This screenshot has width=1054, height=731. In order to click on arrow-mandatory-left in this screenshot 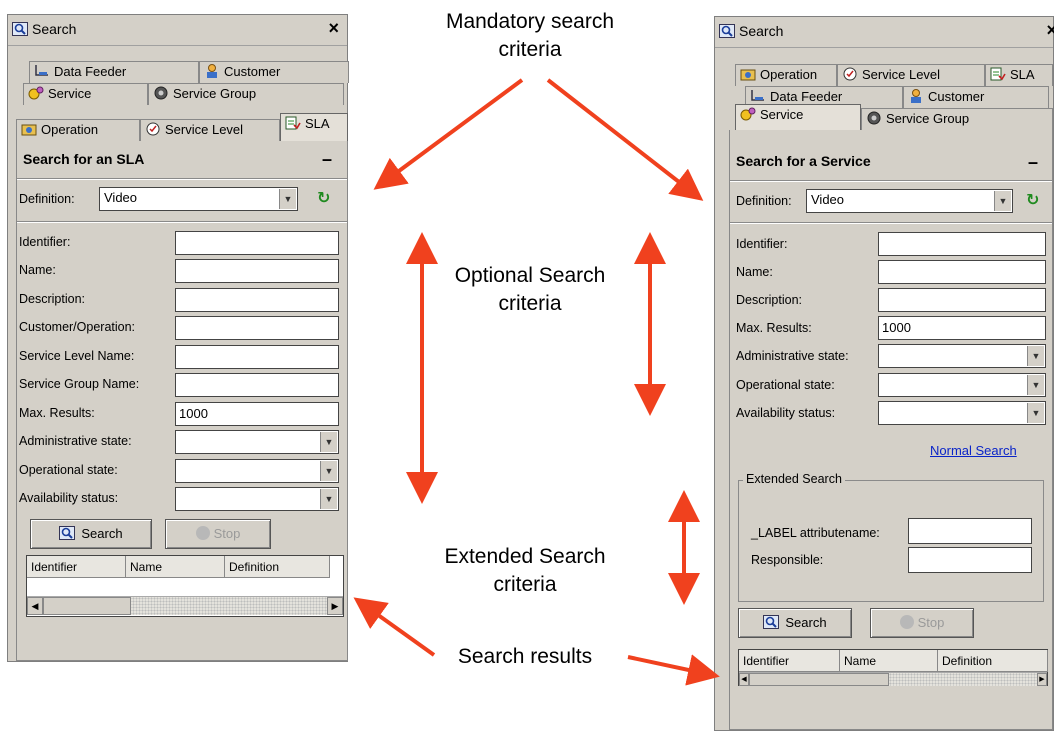, I will do `click(448, 134)`.